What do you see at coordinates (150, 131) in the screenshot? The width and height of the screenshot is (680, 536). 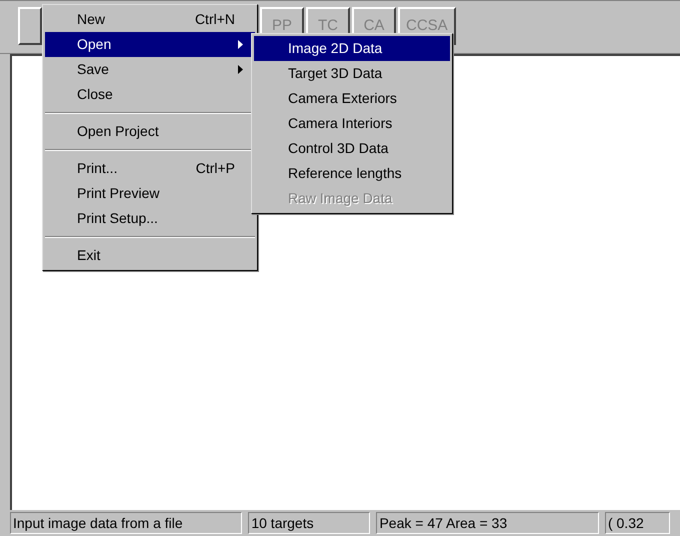 I see `menu-item: Open Project` at bounding box center [150, 131].